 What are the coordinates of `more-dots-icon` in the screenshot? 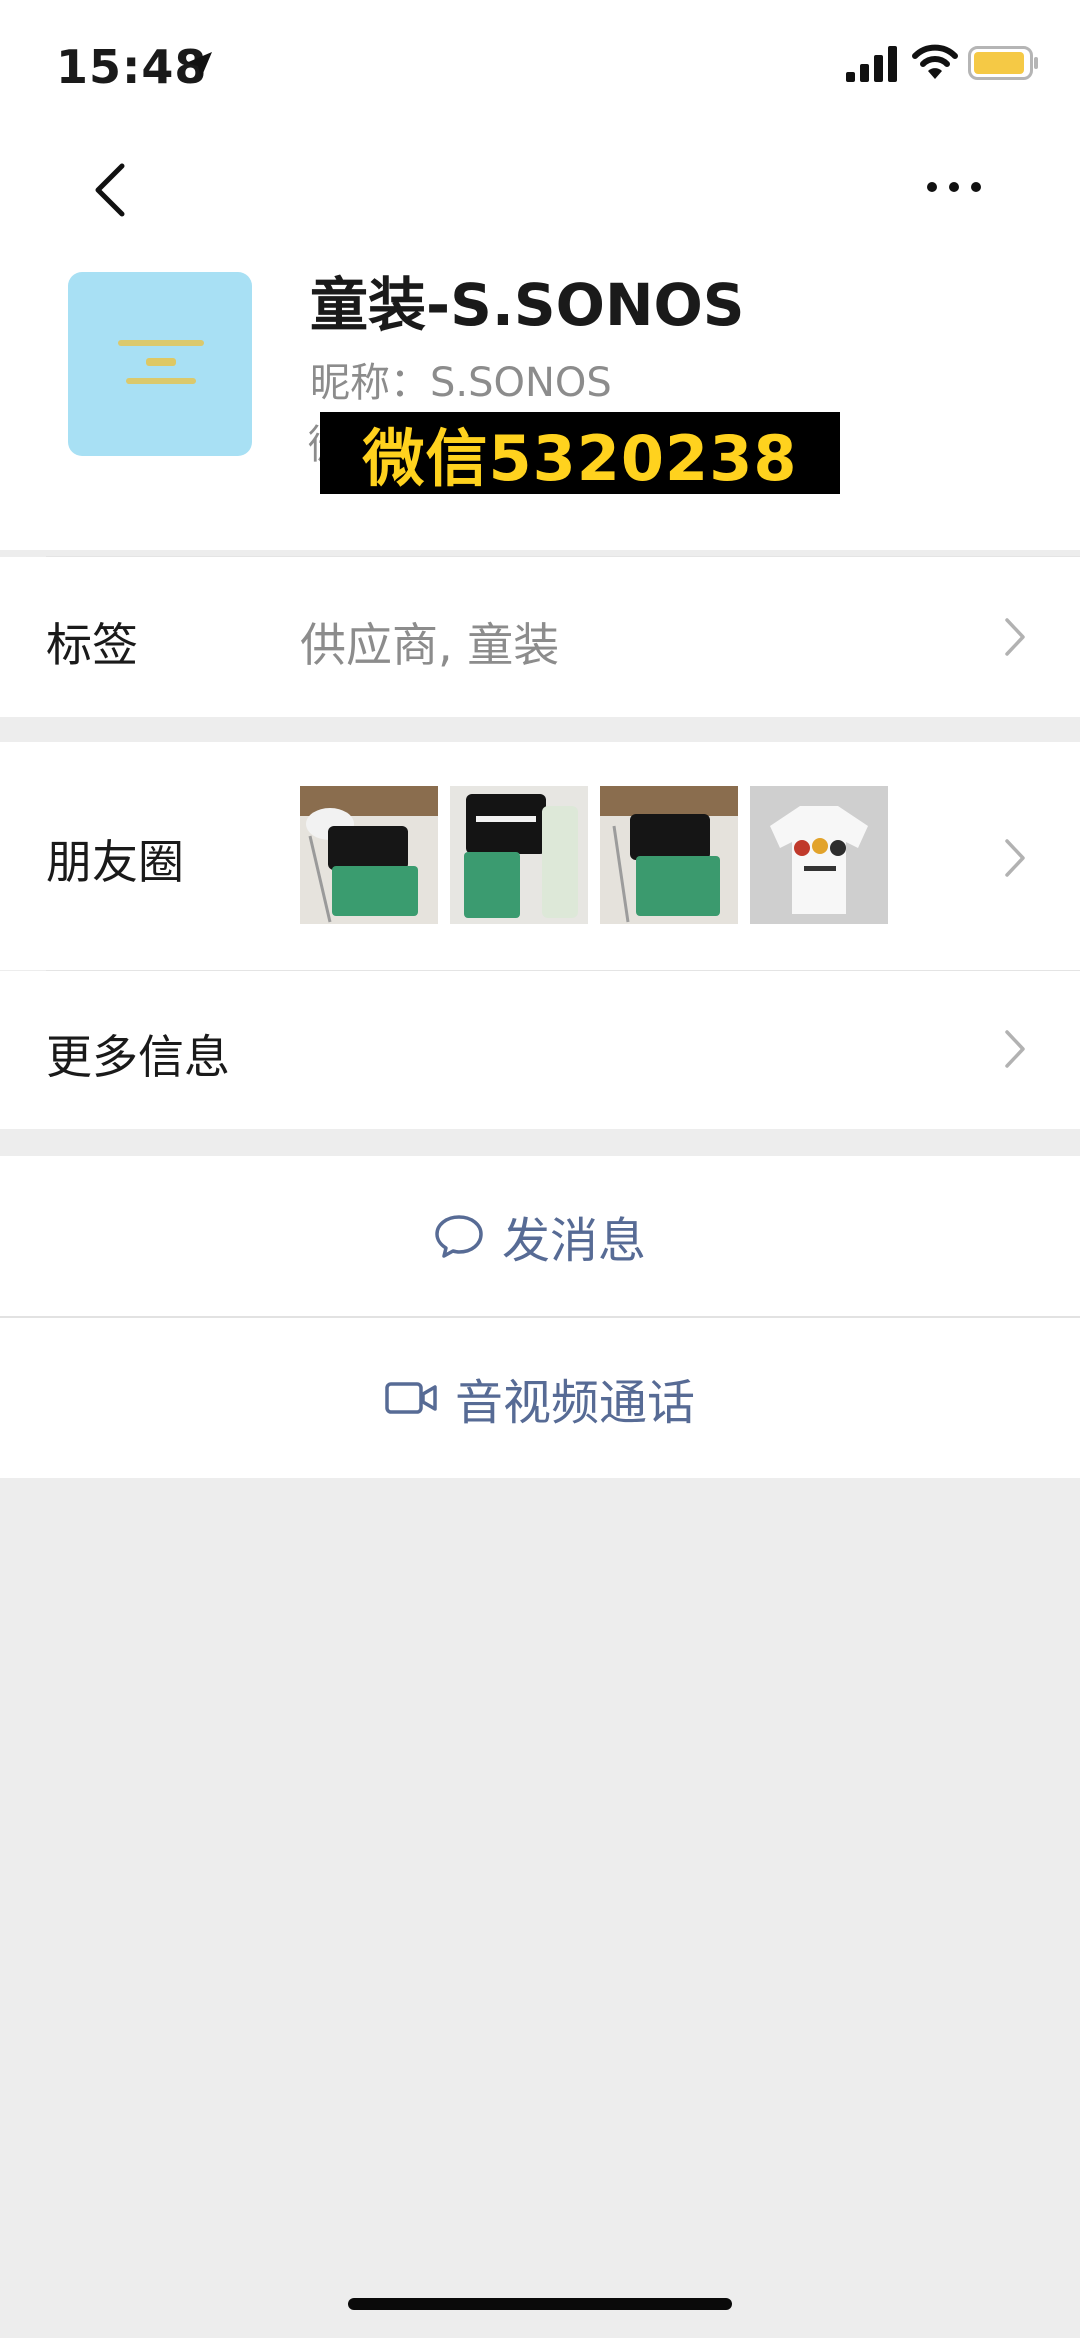 It's located at (954, 187).